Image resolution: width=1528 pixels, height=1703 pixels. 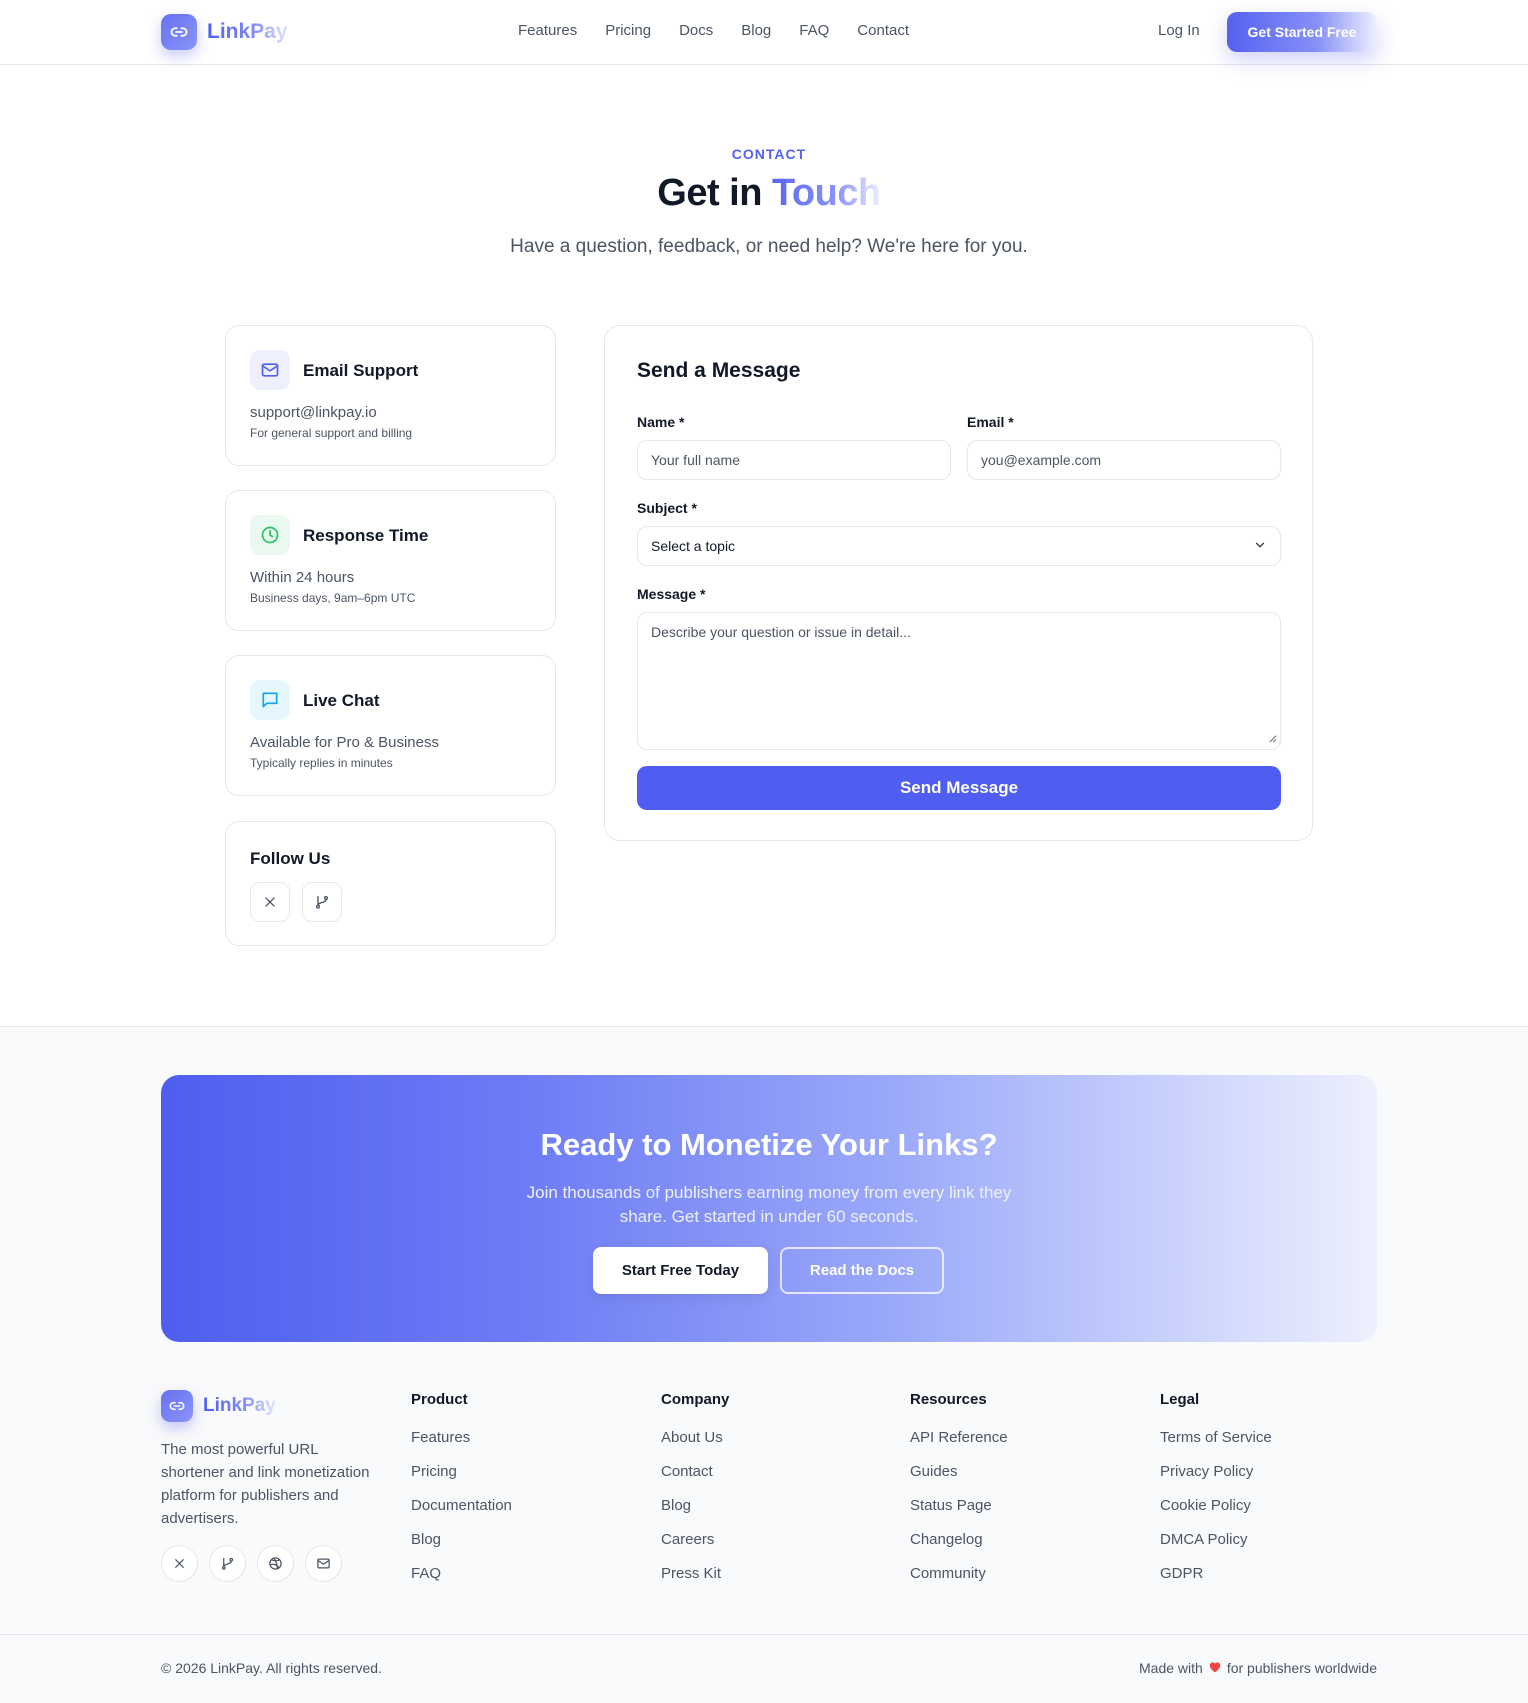 What do you see at coordinates (695, 1574) in the screenshot?
I see `footer-link: Press Kit` at bounding box center [695, 1574].